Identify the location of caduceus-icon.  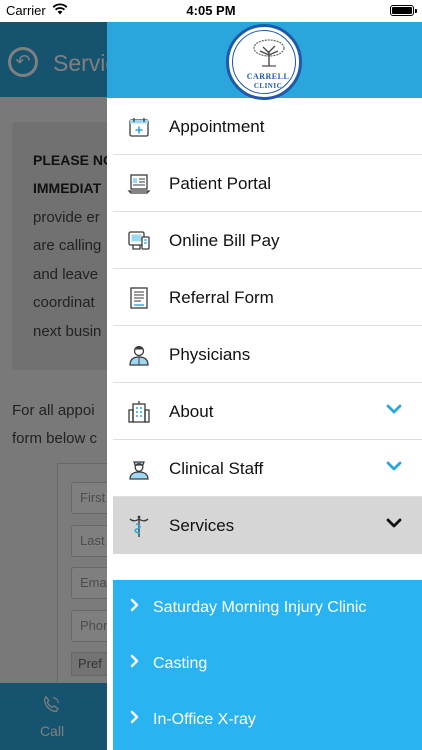
(139, 526).